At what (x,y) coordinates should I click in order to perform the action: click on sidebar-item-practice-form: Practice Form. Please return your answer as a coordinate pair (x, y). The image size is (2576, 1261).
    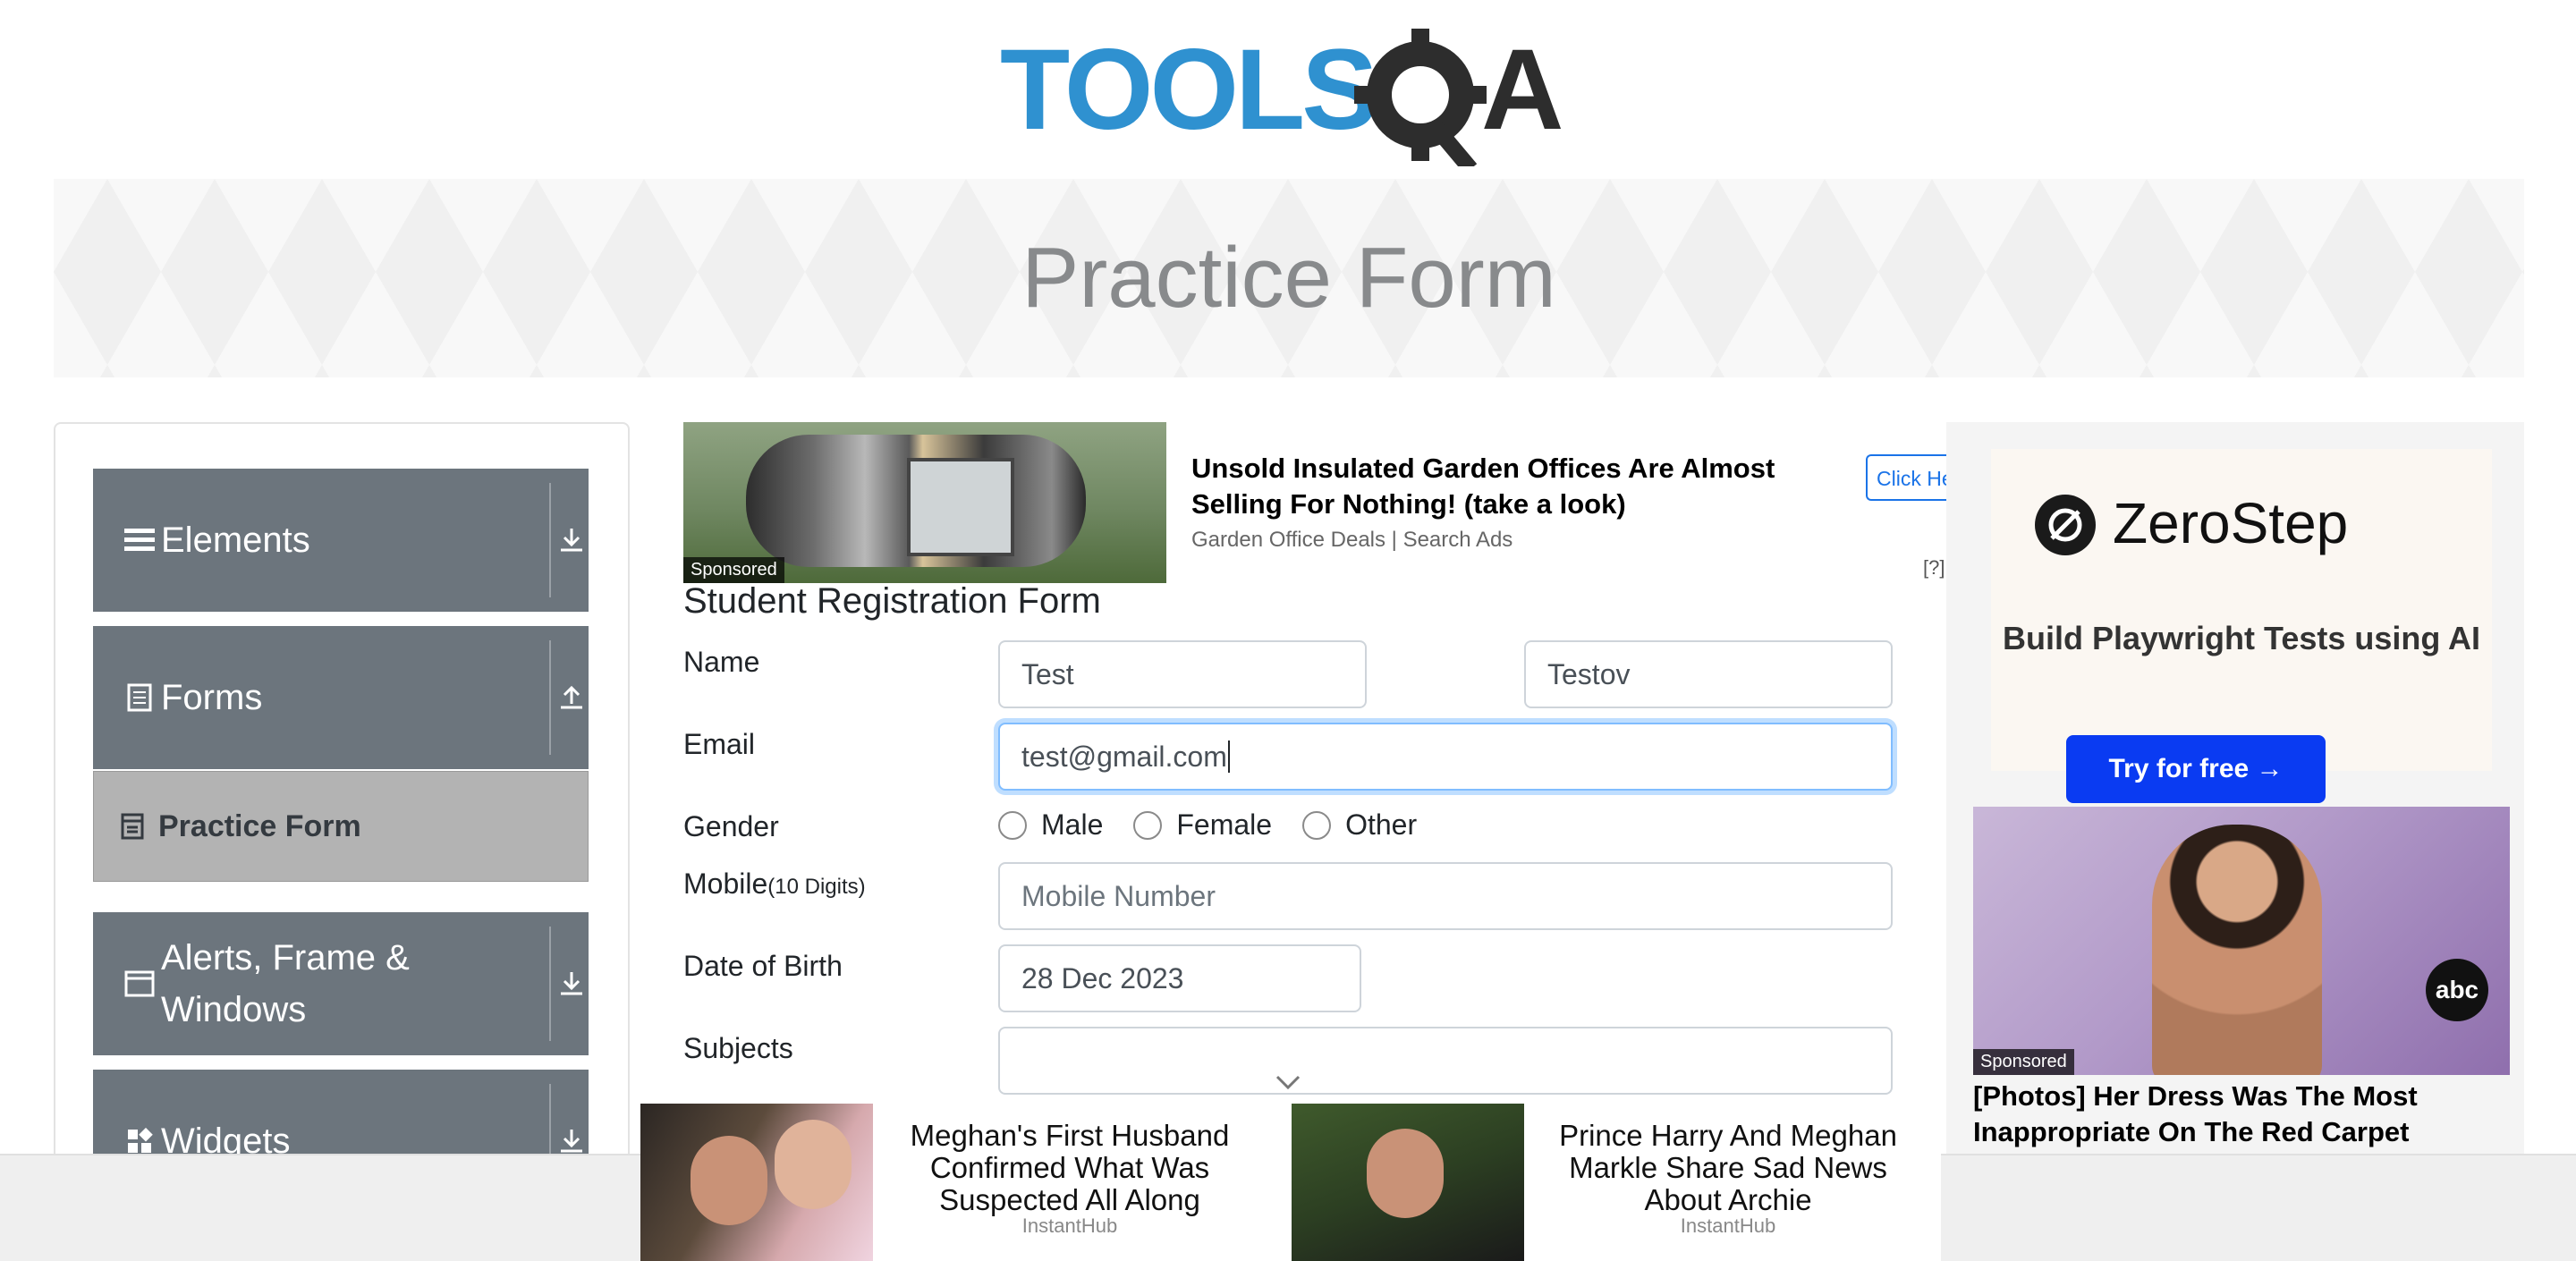
    Looking at the image, I should click on (341, 826).